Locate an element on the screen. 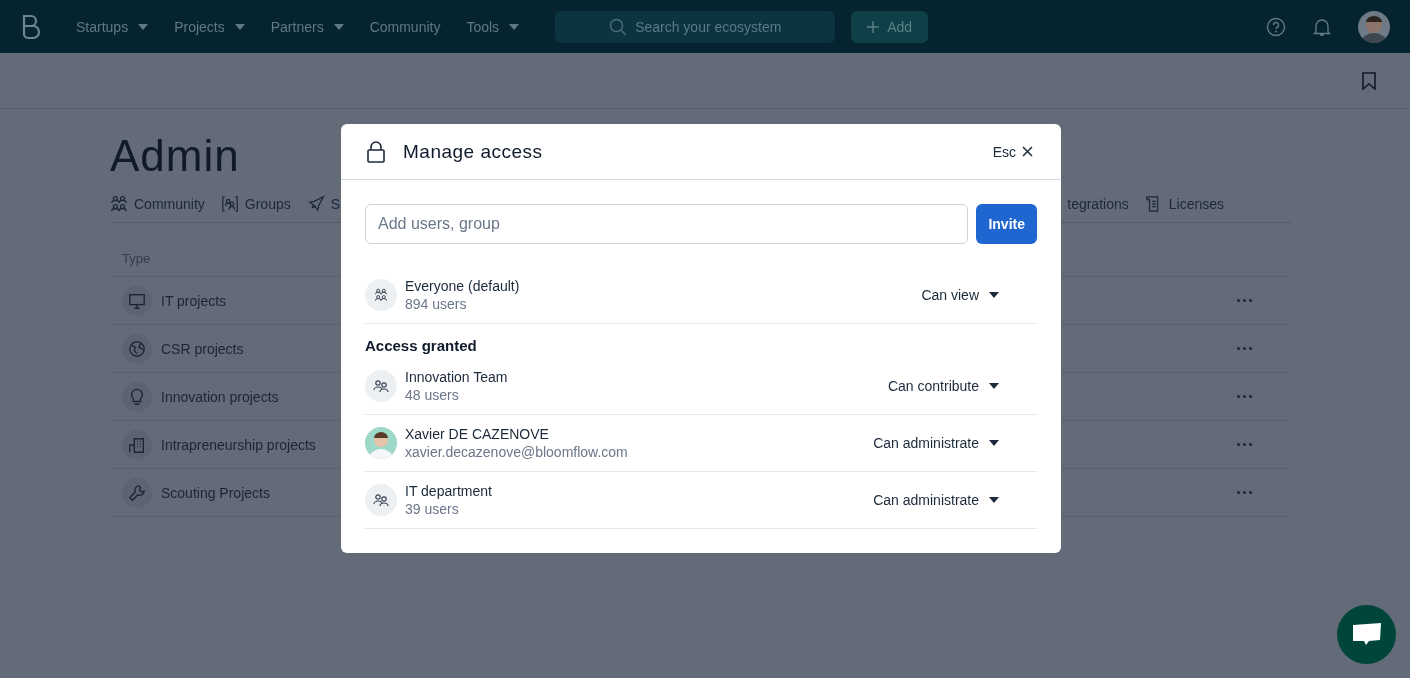  admin-tab: S is located at coordinates (323, 204).